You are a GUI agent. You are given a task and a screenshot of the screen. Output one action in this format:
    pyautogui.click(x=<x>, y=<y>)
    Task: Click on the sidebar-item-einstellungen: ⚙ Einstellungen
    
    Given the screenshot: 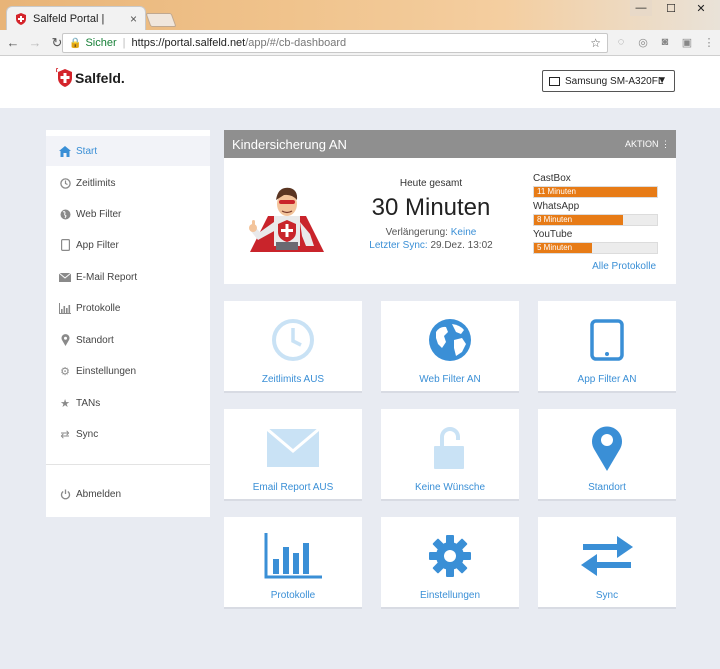 What is the action you would take?
    pyautogui.click(x=128, y=371)
    